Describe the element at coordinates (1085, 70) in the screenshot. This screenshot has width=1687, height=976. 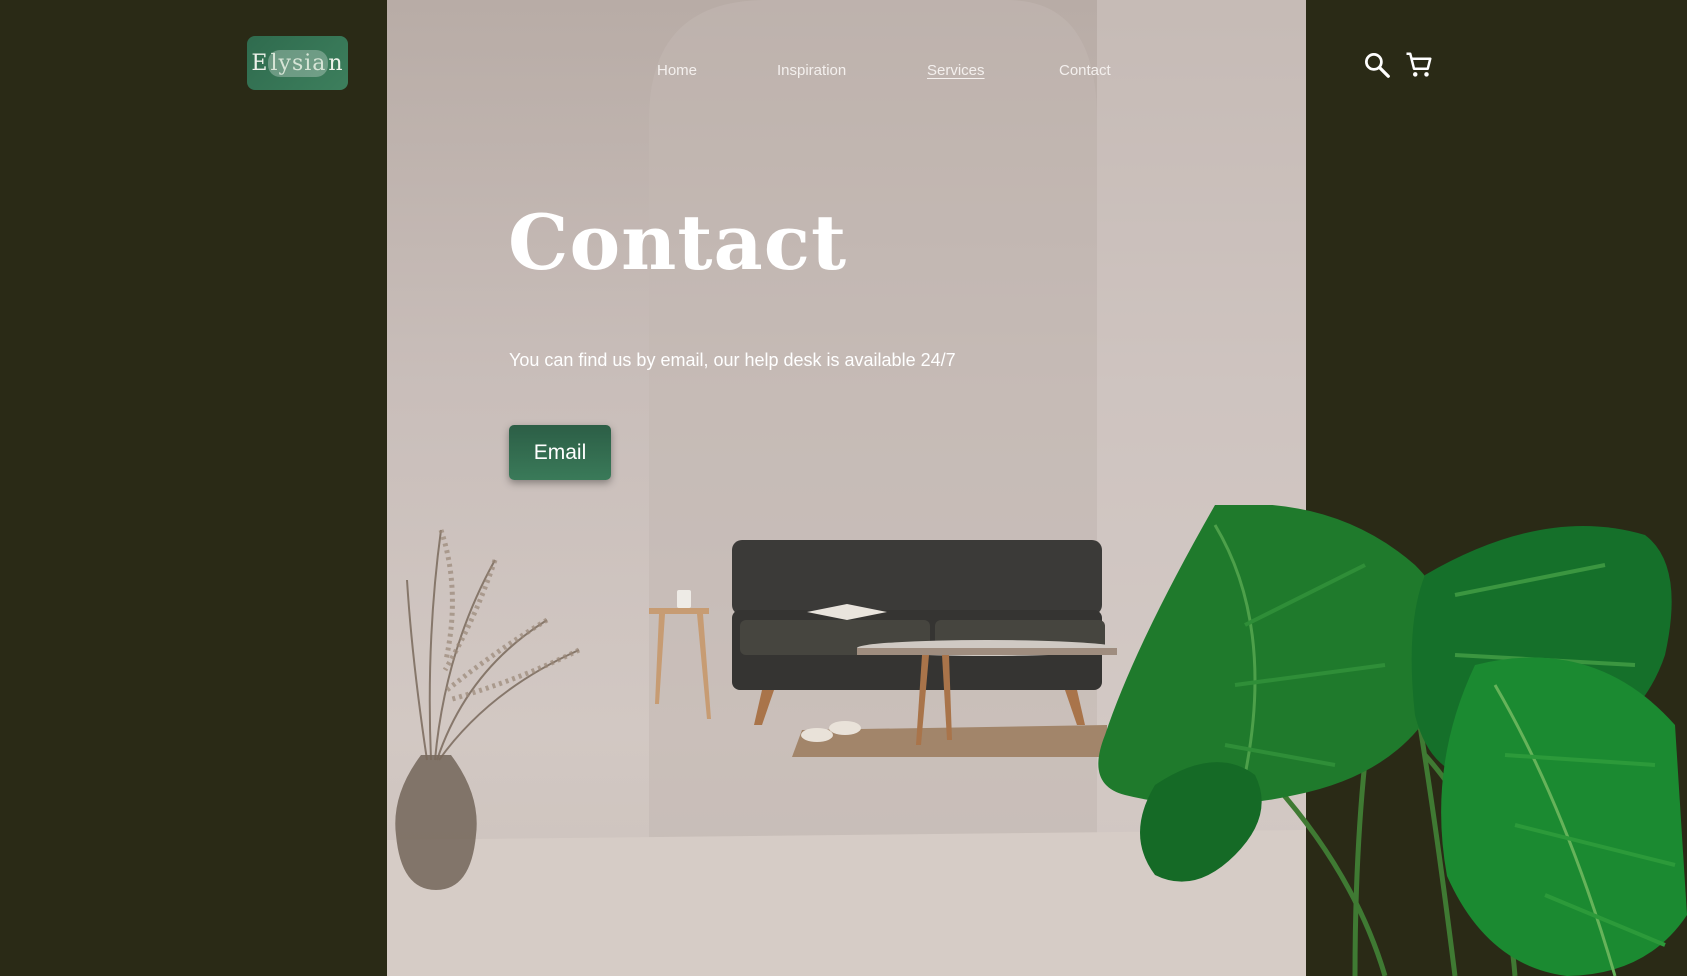
I see `nav-contact: Contact` at that location.